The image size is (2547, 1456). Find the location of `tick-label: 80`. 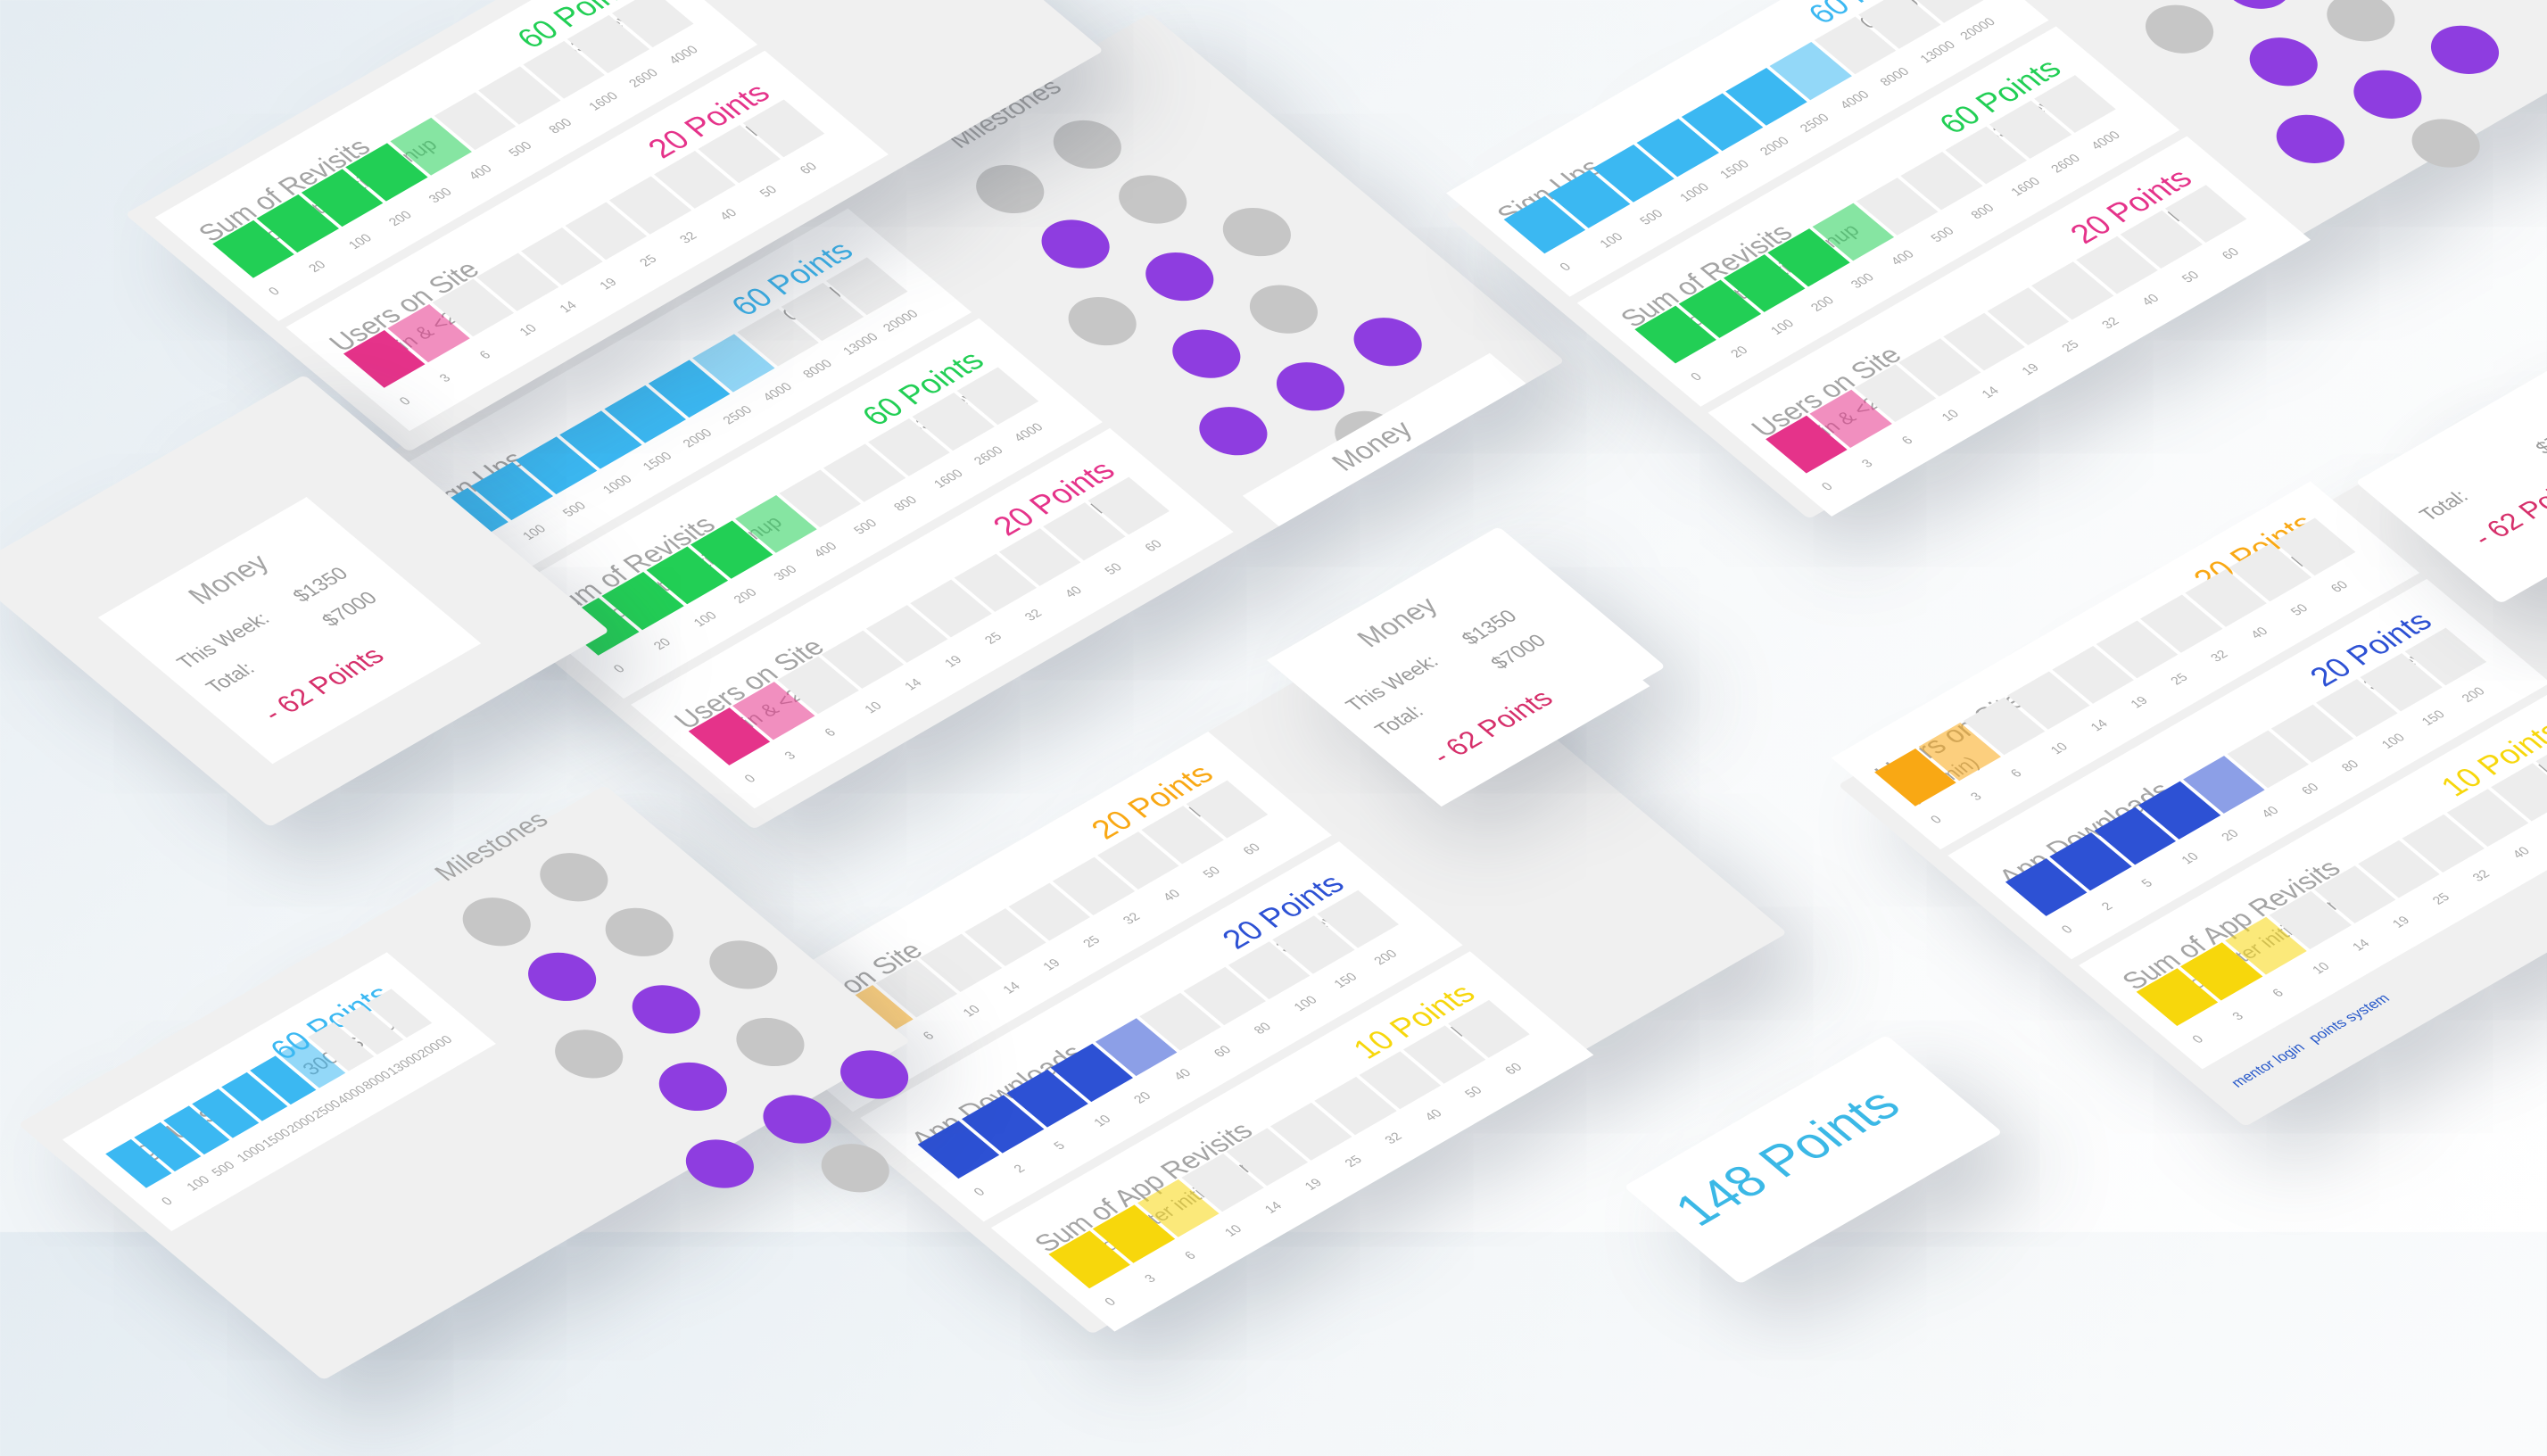

tick-label: 80 is located at coordinates (2349, 765).